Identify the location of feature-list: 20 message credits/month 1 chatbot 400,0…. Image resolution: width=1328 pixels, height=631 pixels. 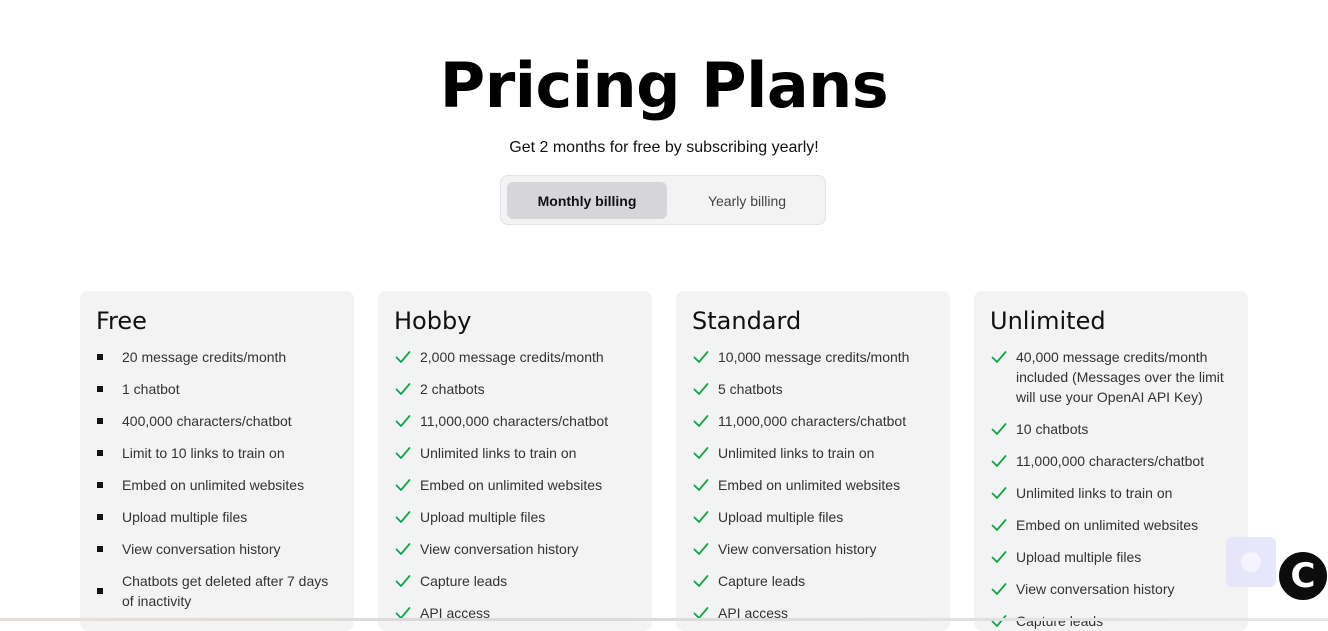
(217, 479).